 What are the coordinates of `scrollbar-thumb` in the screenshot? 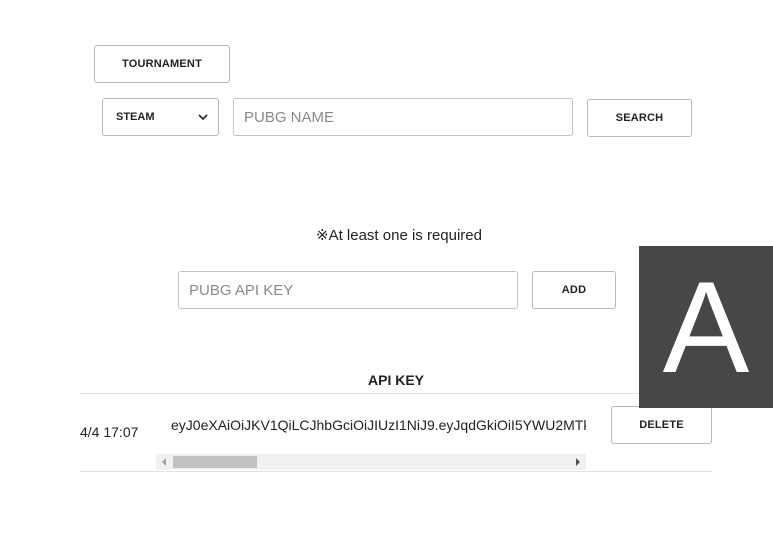 It's located at (215, 462).